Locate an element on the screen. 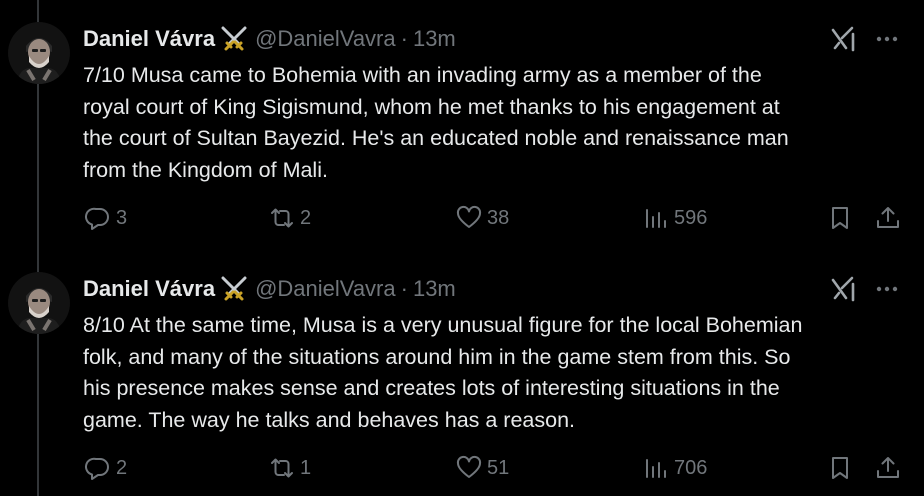  view-count: 706 is located at coordinates (691, 467).